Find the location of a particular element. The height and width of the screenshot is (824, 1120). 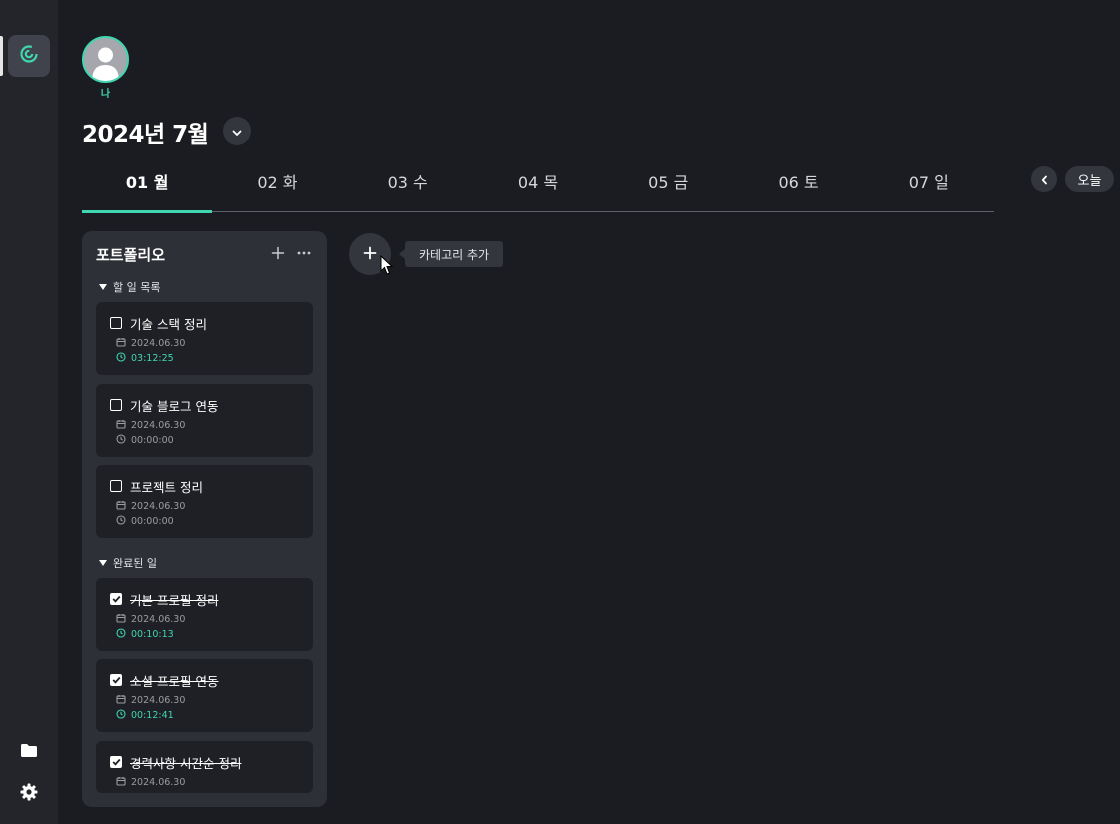

chevron-left-icon is located at coordinates (1044, 179).